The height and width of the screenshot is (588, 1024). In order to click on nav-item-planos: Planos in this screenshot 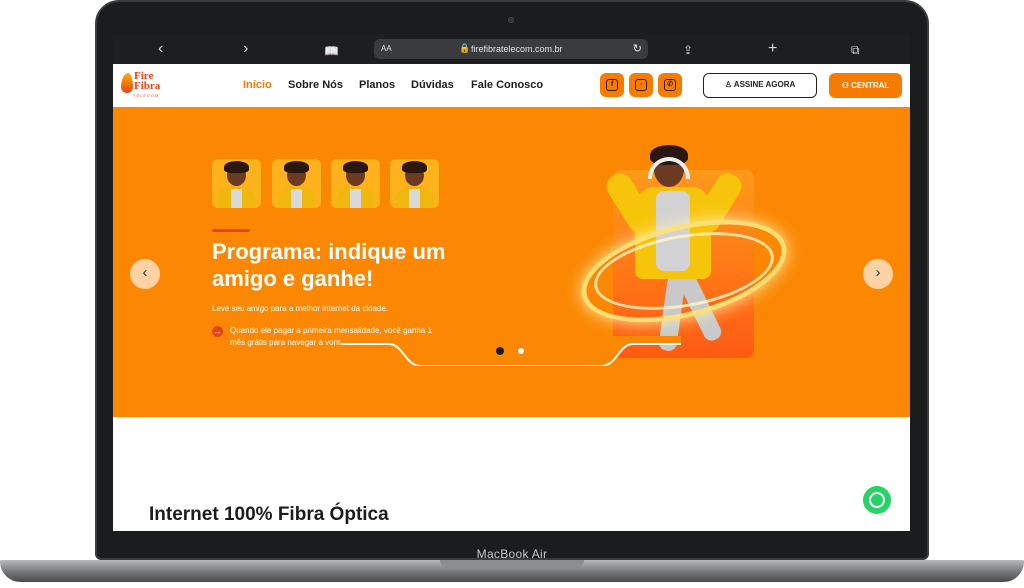, I will do `click(377, 85)`.